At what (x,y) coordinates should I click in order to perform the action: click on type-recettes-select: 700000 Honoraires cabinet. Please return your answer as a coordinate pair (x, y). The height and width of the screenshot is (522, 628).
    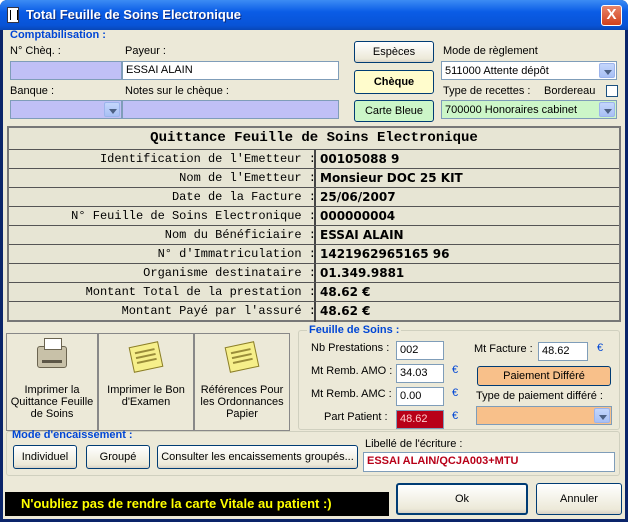
    Looking at the image, I should click on (529, 109).